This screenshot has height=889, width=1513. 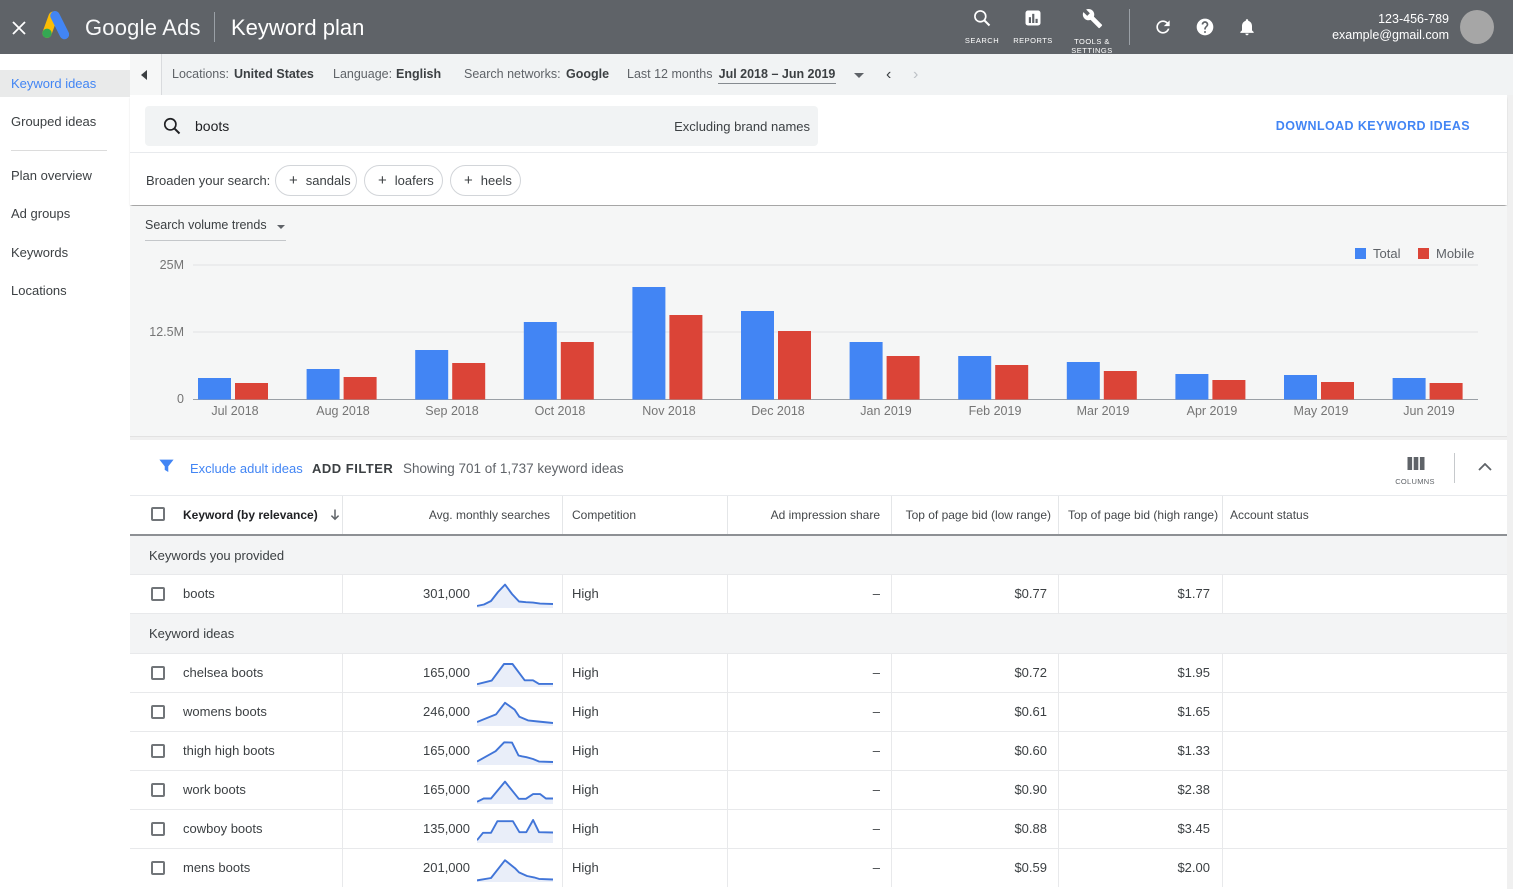 I want to click on svg-text: 25M, so click(x=172, y=265).